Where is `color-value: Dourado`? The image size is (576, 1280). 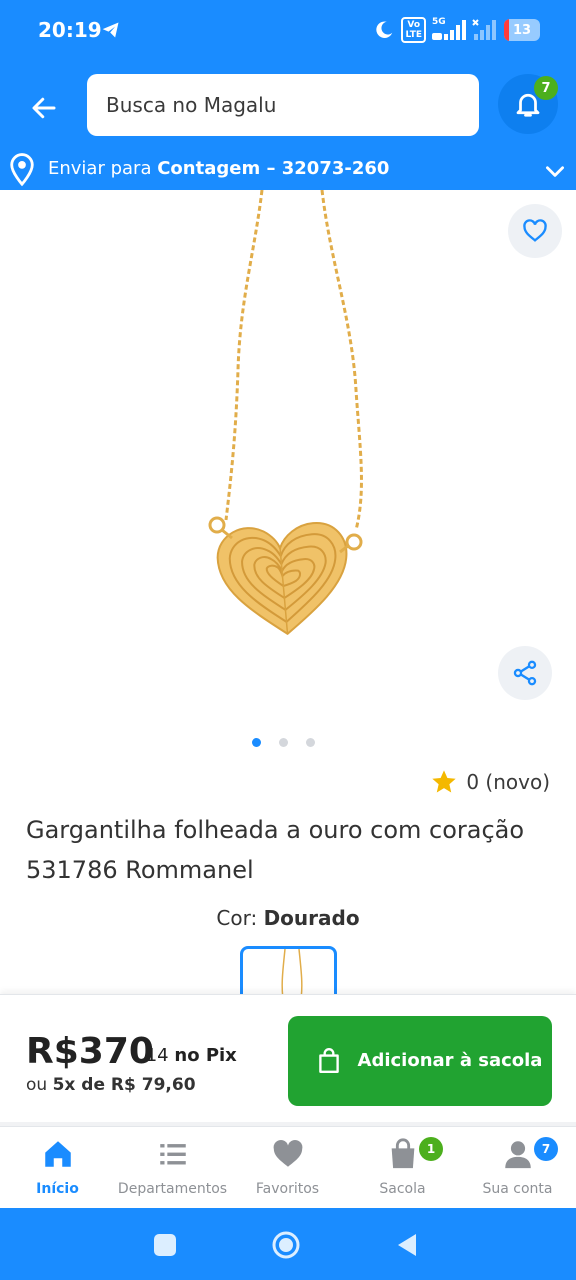 color-value: Dourado is located at coordinates (311, 918).